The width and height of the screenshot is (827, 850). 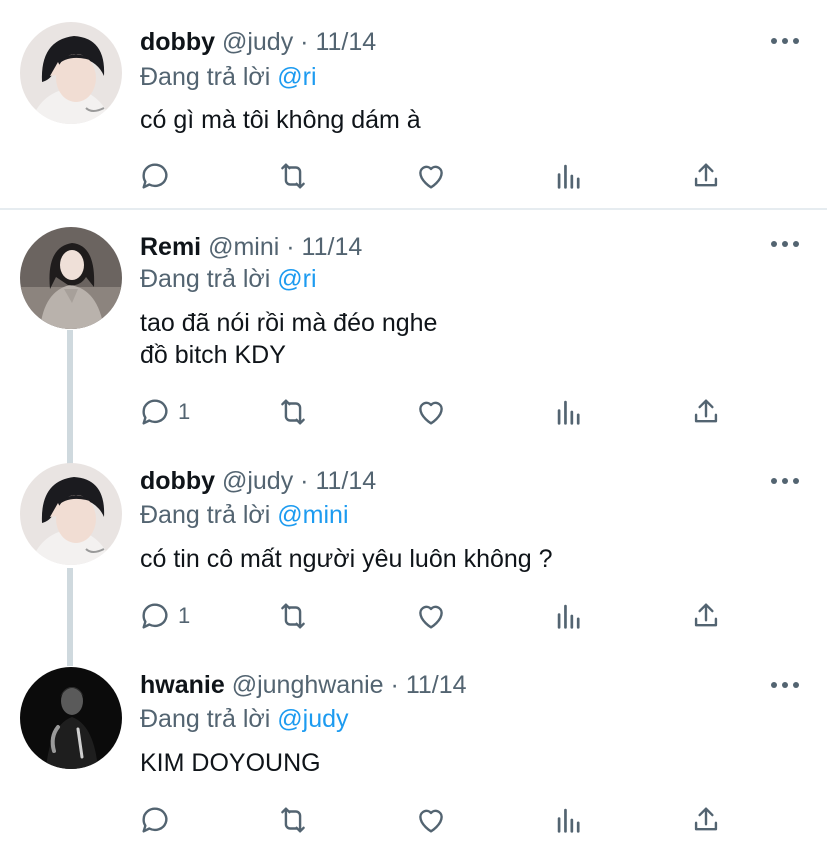 I want to click on username: @junghwanie, so click(x=308, y=685).